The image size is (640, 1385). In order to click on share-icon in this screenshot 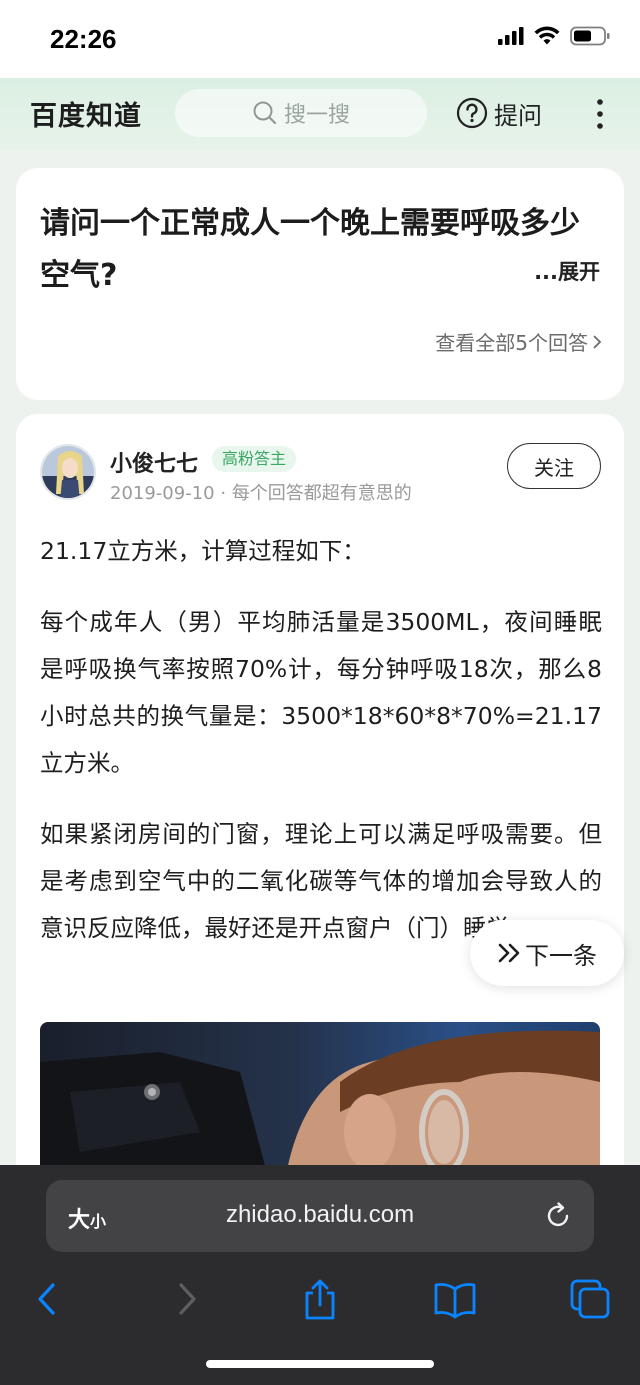, I will do `click(320, 1299)`.